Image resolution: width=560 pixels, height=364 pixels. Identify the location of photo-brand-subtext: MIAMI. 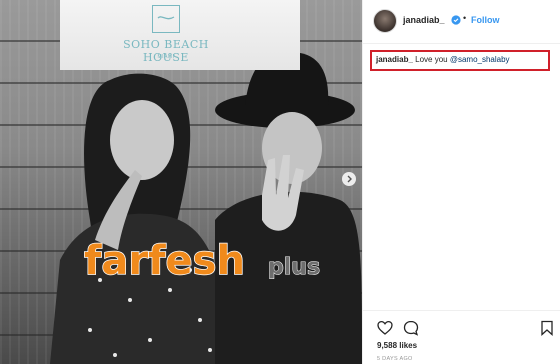
(166, 57).